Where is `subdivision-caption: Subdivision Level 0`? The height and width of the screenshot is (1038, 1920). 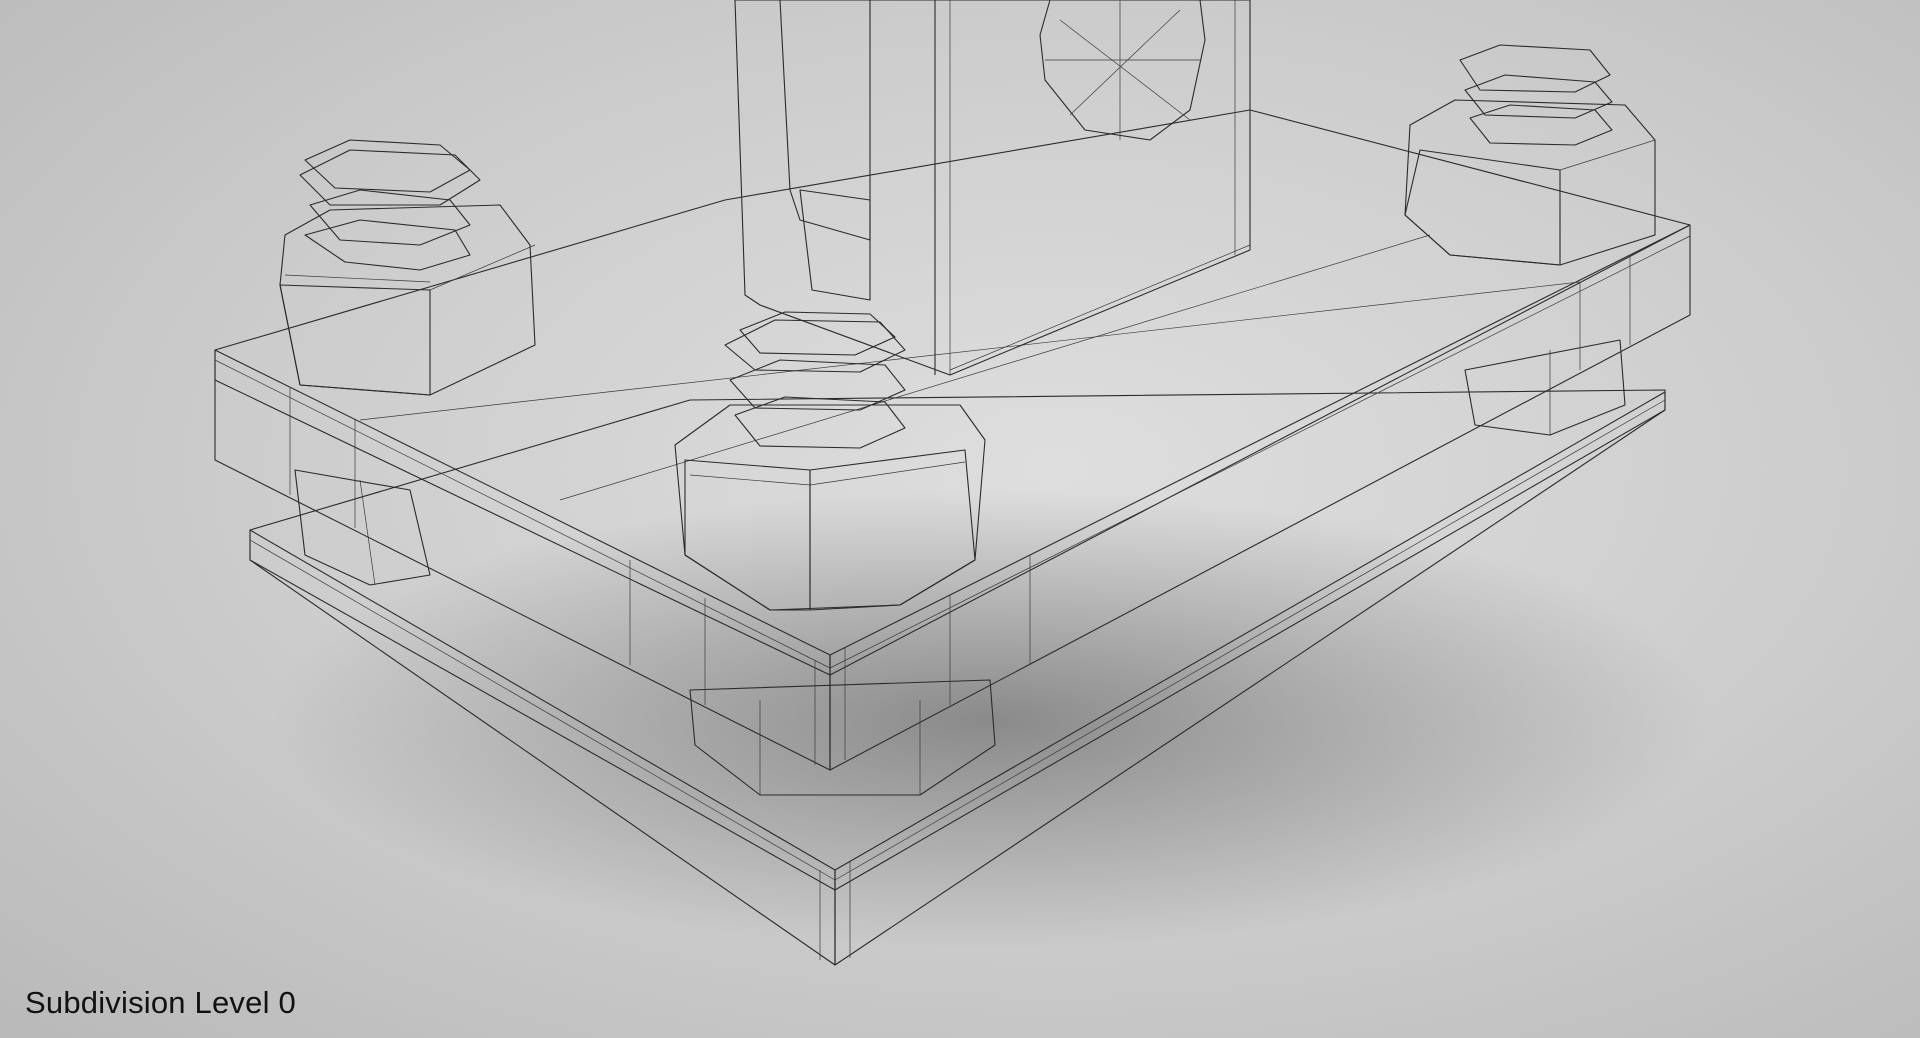 subdivision-caption: Subdivision Level 0 is located at coordinates (160, 1002).